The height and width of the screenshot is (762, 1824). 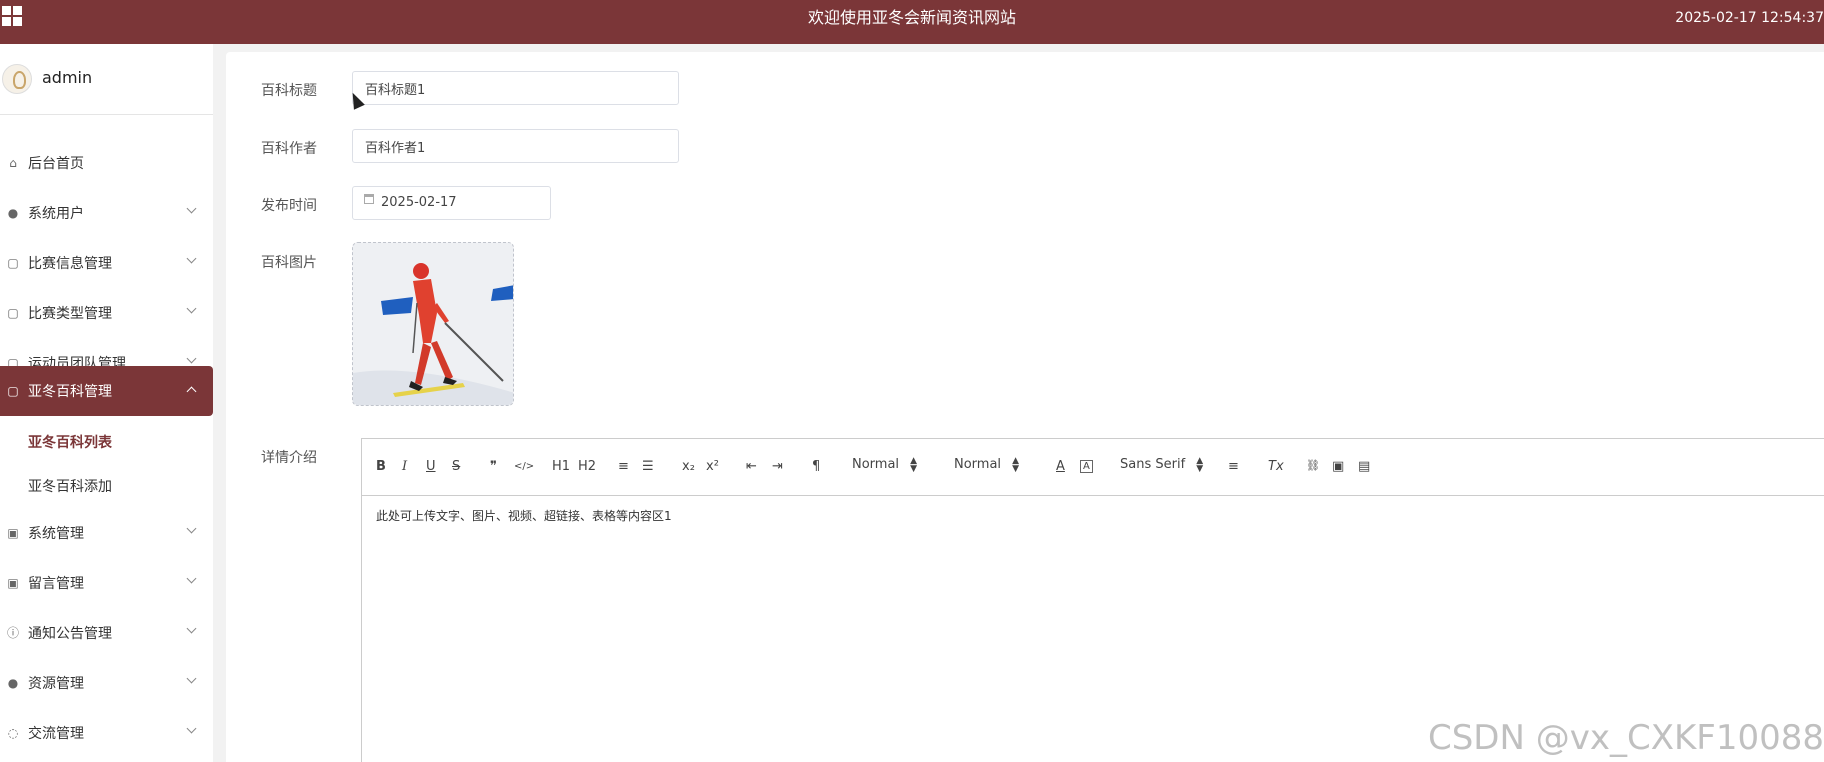 What do you see at coordinates (289, 263) in the screenshot?
I see `image-label: 百科图片` at bounding box center [289, 263].